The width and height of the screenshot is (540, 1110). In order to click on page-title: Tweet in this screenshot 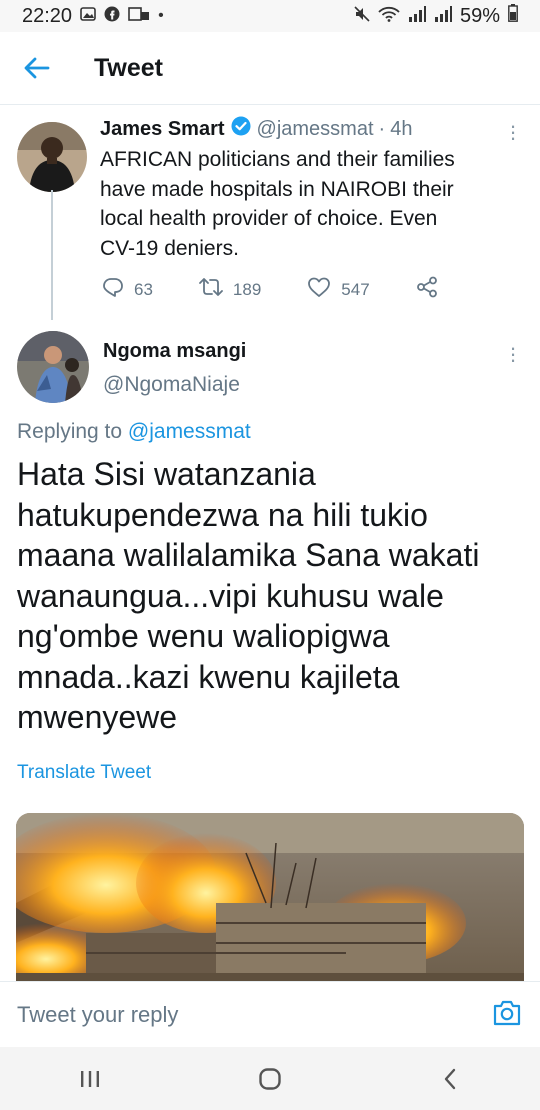, I will do `click(128, 67)`.